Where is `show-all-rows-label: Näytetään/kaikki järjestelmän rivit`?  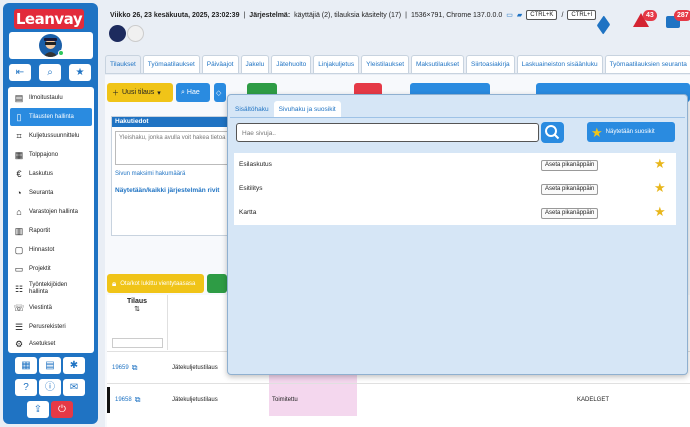
show-all-rows-label: Näytetään/kaikki järjestelmän rivit is located at coordinates (178, 190).